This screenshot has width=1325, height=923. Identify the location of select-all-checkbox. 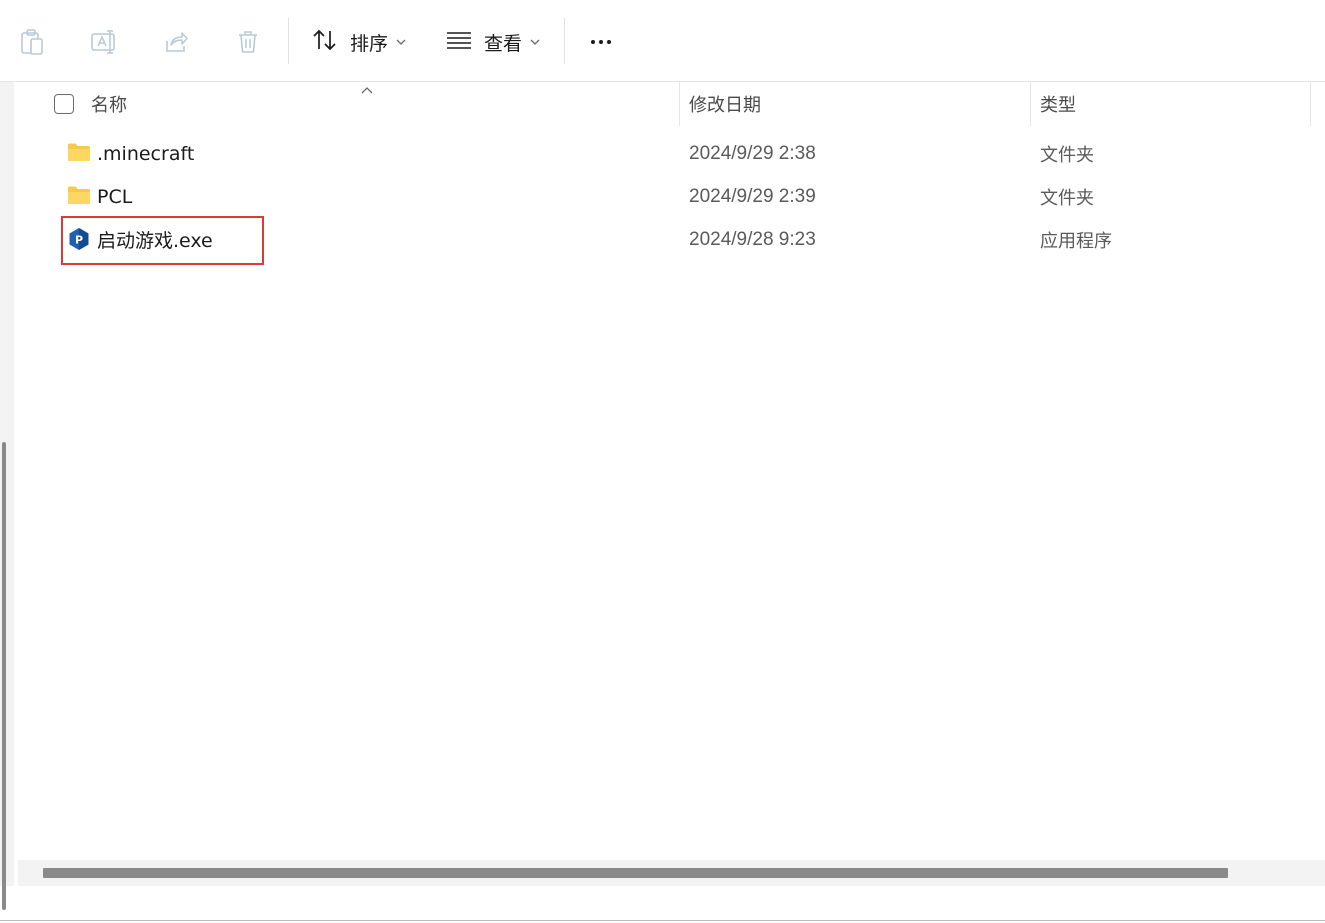
(64, 104).